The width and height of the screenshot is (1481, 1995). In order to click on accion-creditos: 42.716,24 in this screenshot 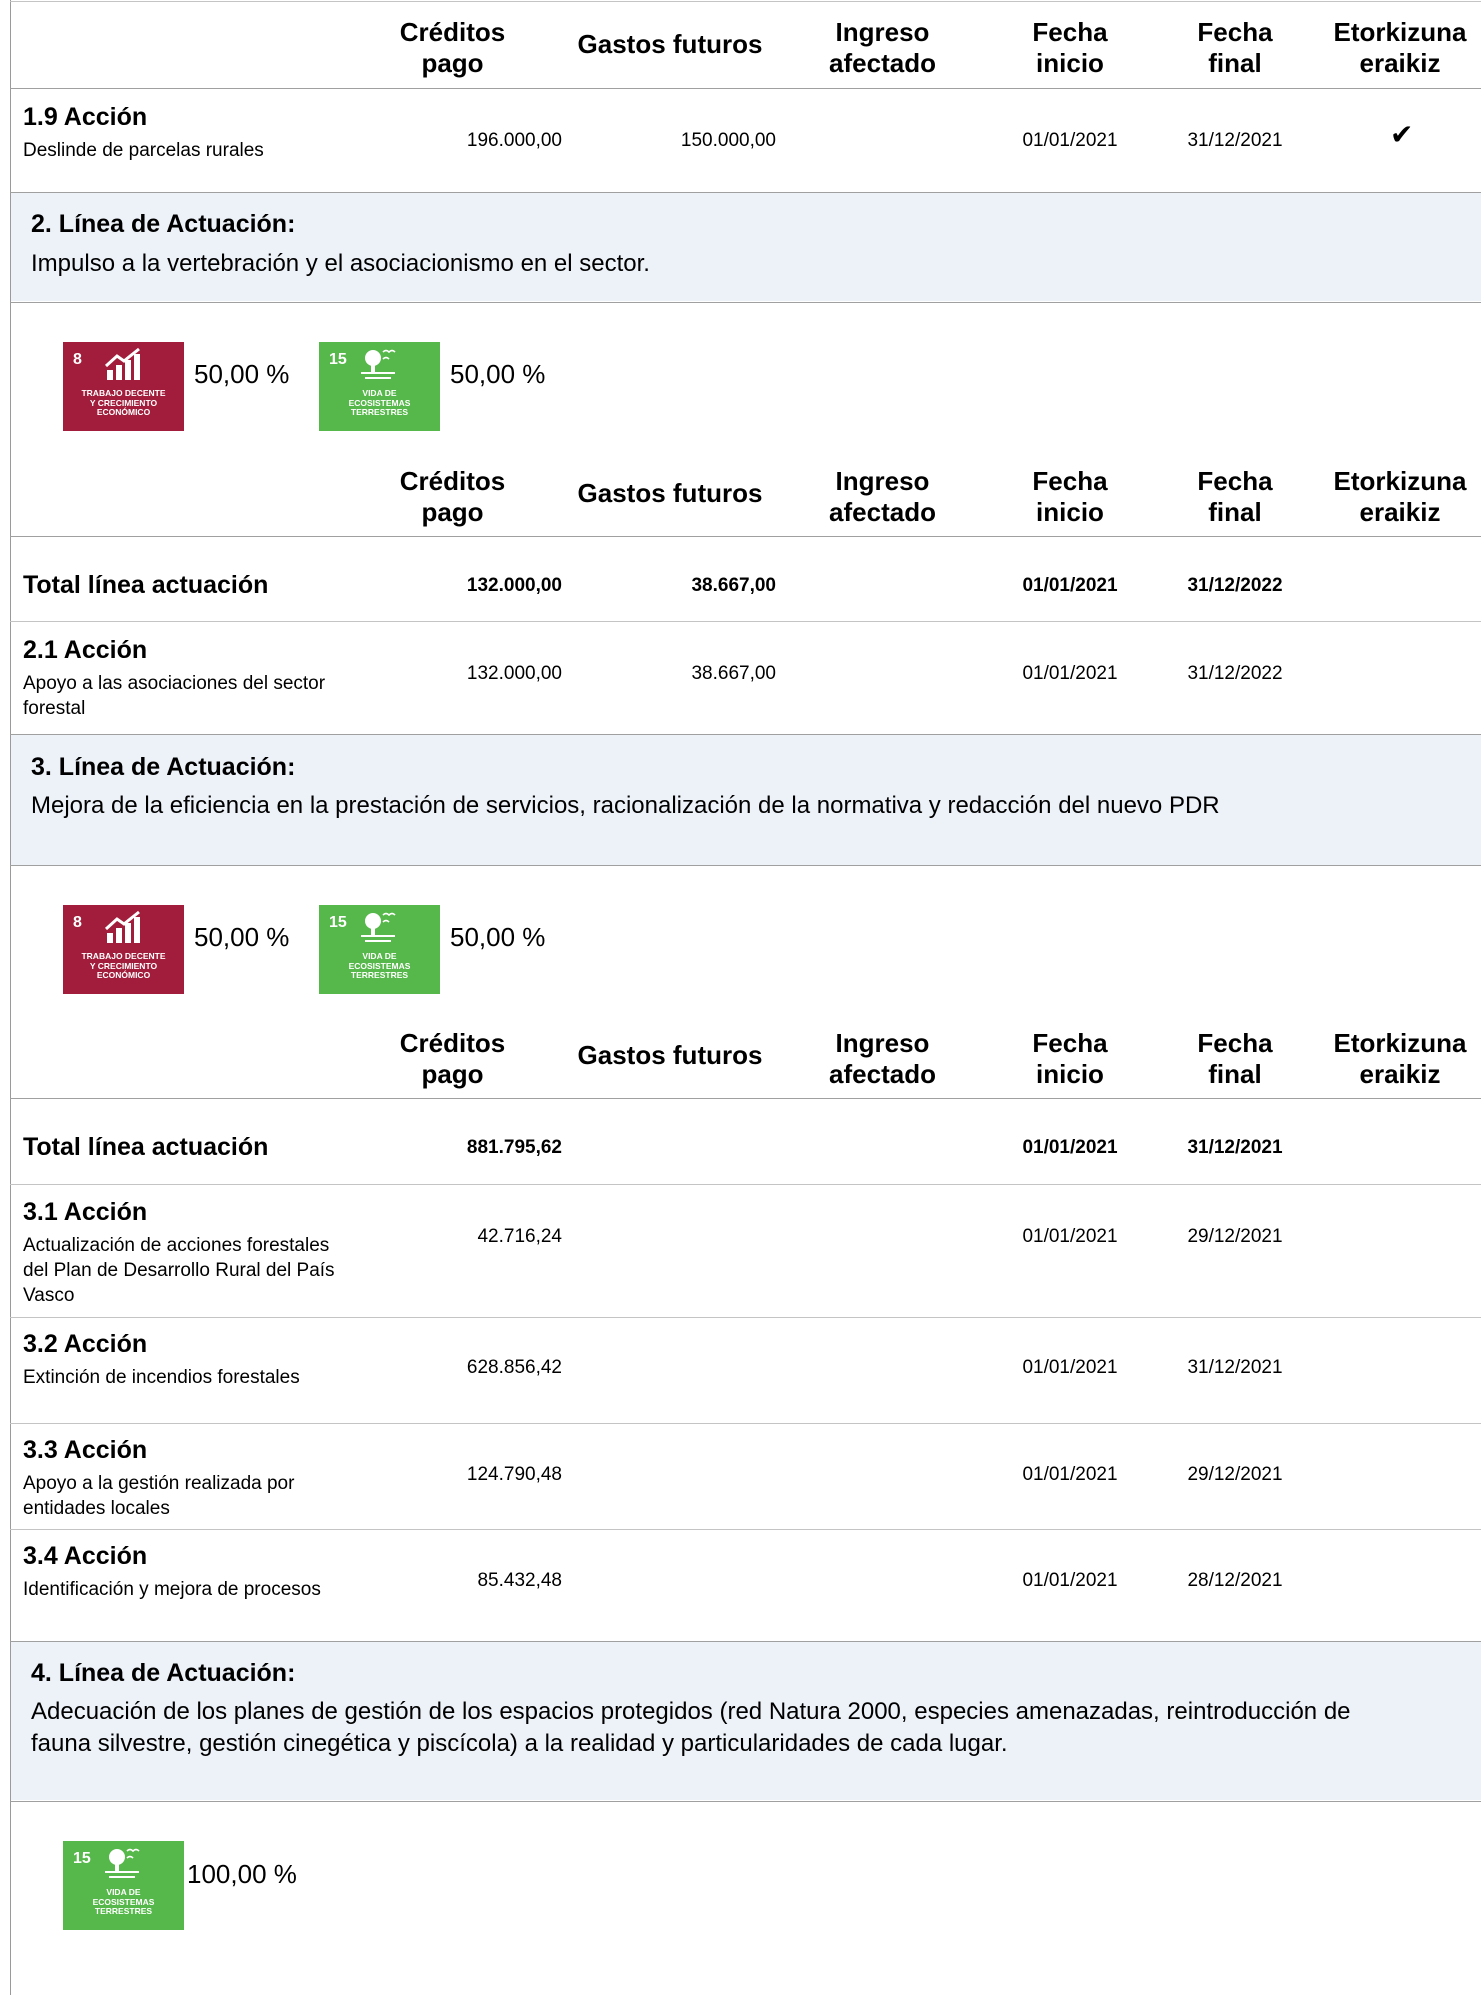, I will do `click(519, 1236)`.